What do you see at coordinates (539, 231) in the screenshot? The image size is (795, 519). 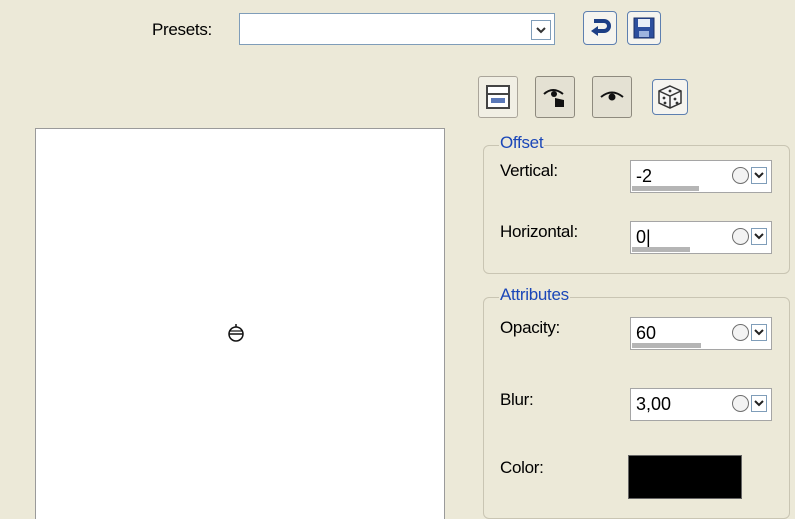 I see `horizontal-label: Horizontal:` at bounding box center [539, 231].